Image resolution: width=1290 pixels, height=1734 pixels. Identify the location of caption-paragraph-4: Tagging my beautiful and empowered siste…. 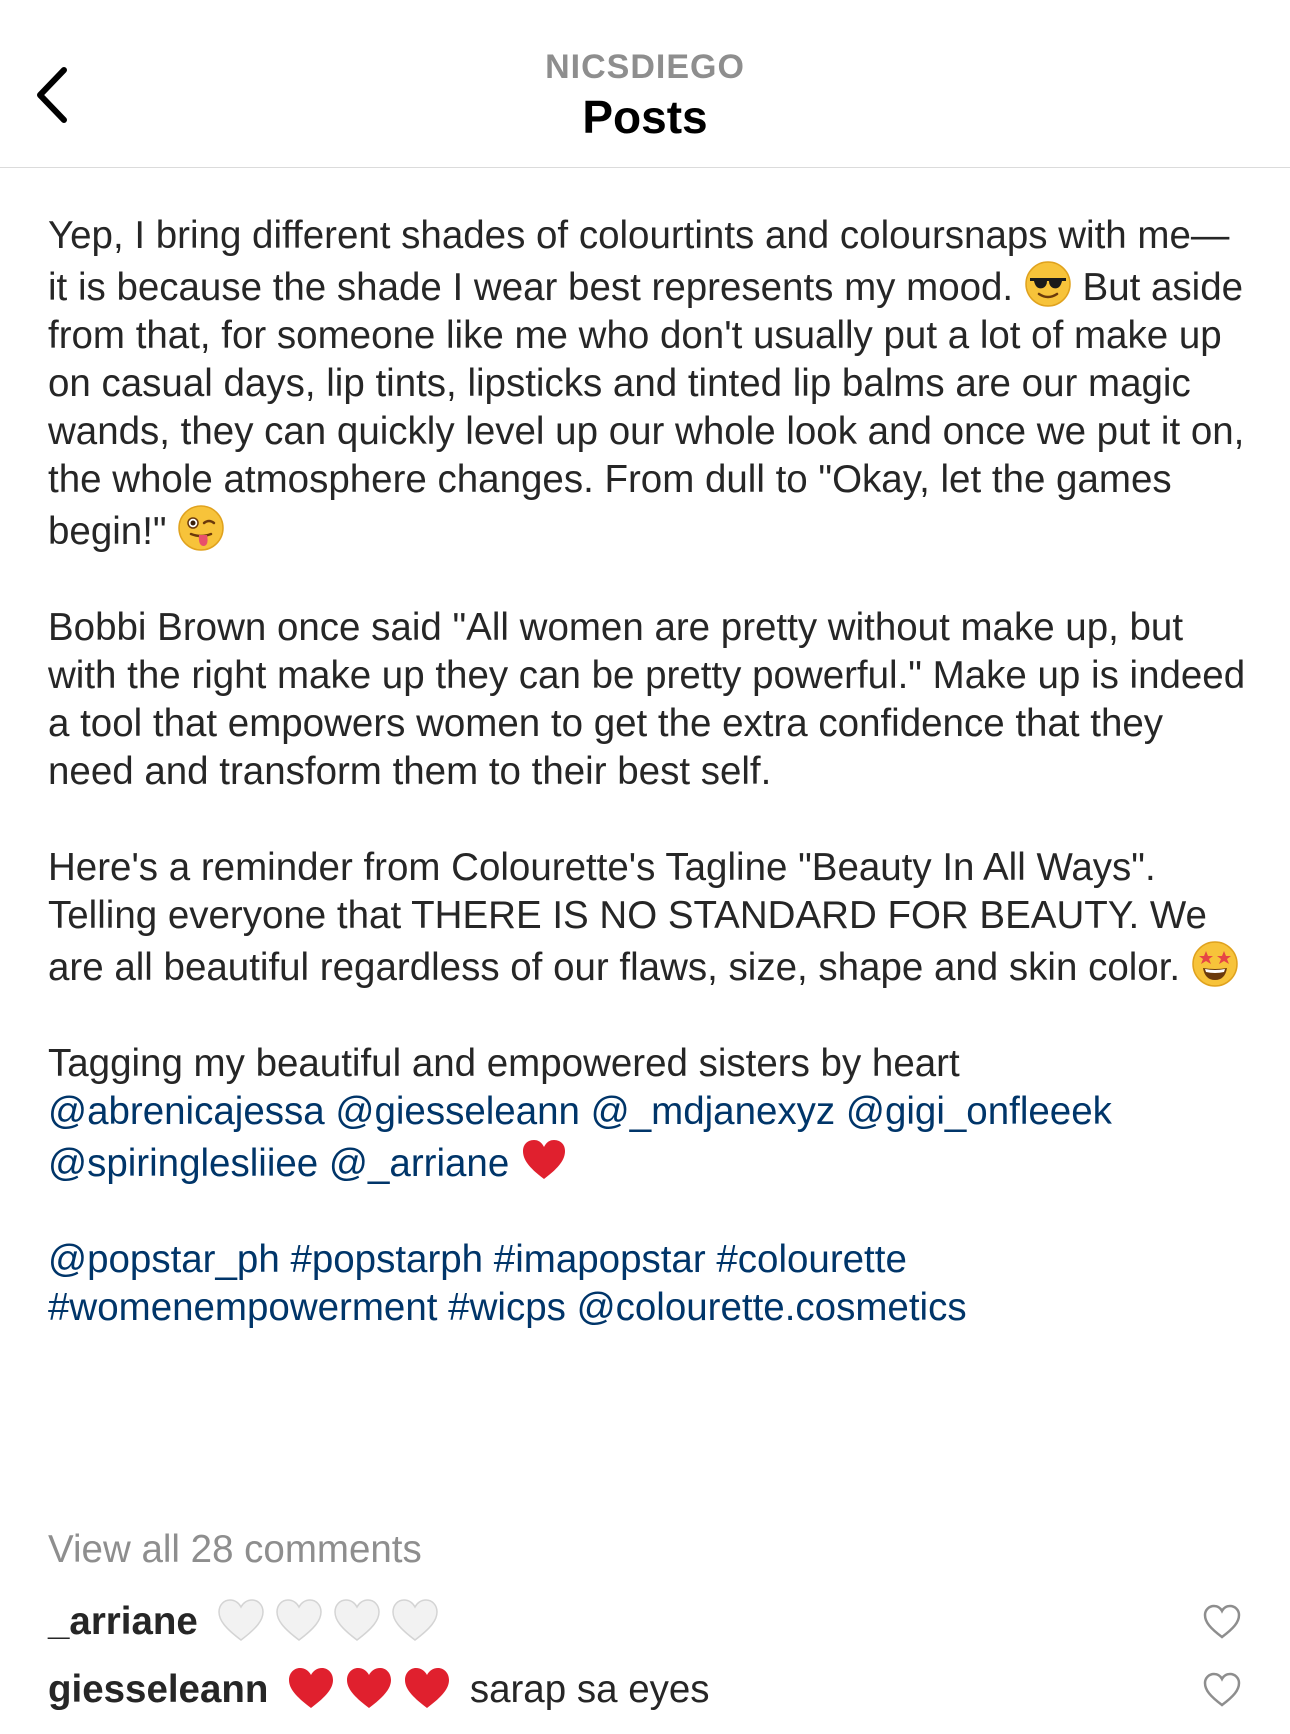
(648, 1114).